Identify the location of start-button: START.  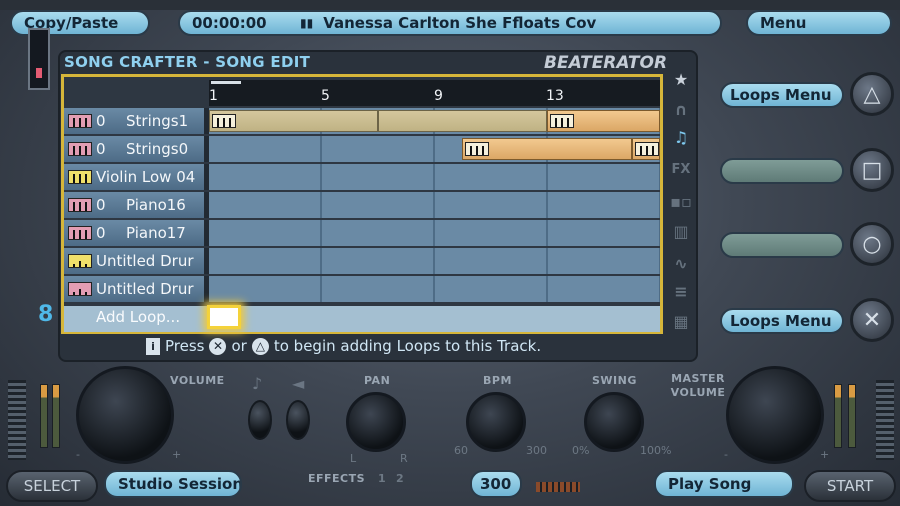
(850, 486).